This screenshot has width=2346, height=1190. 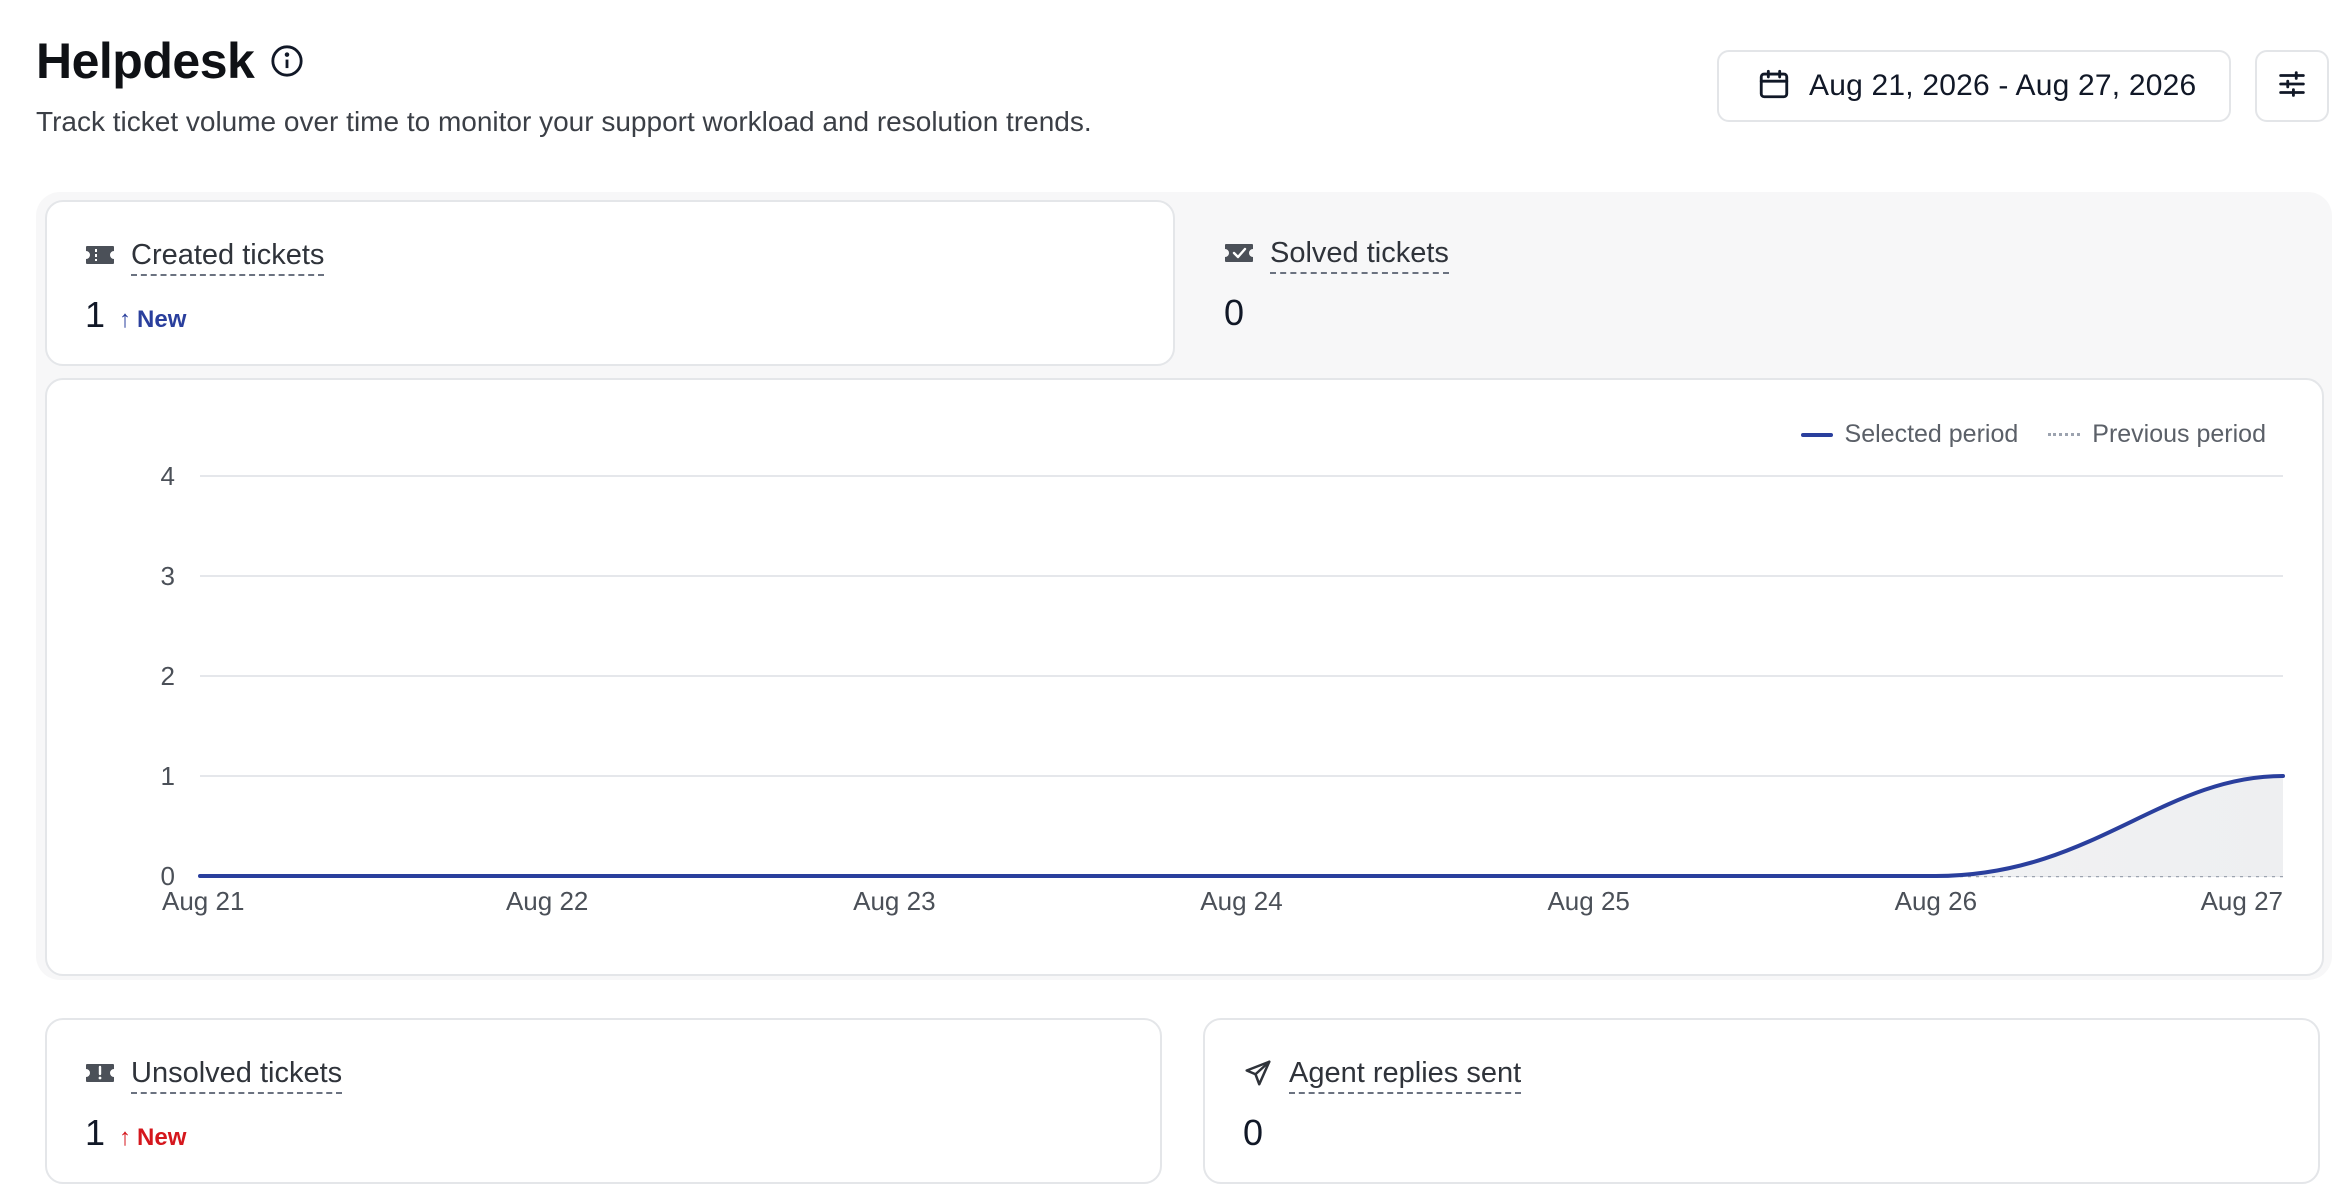 I want to click on y-tick-label: 4, so click(x=168, y=476).